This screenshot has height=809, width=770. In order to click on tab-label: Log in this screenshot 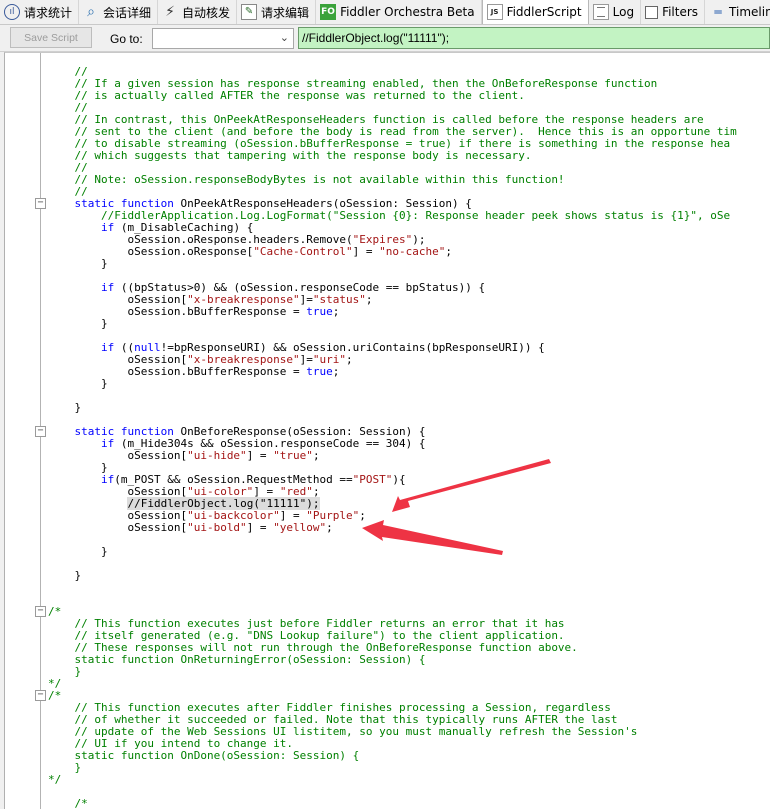, I will do `click(623, 12)`.